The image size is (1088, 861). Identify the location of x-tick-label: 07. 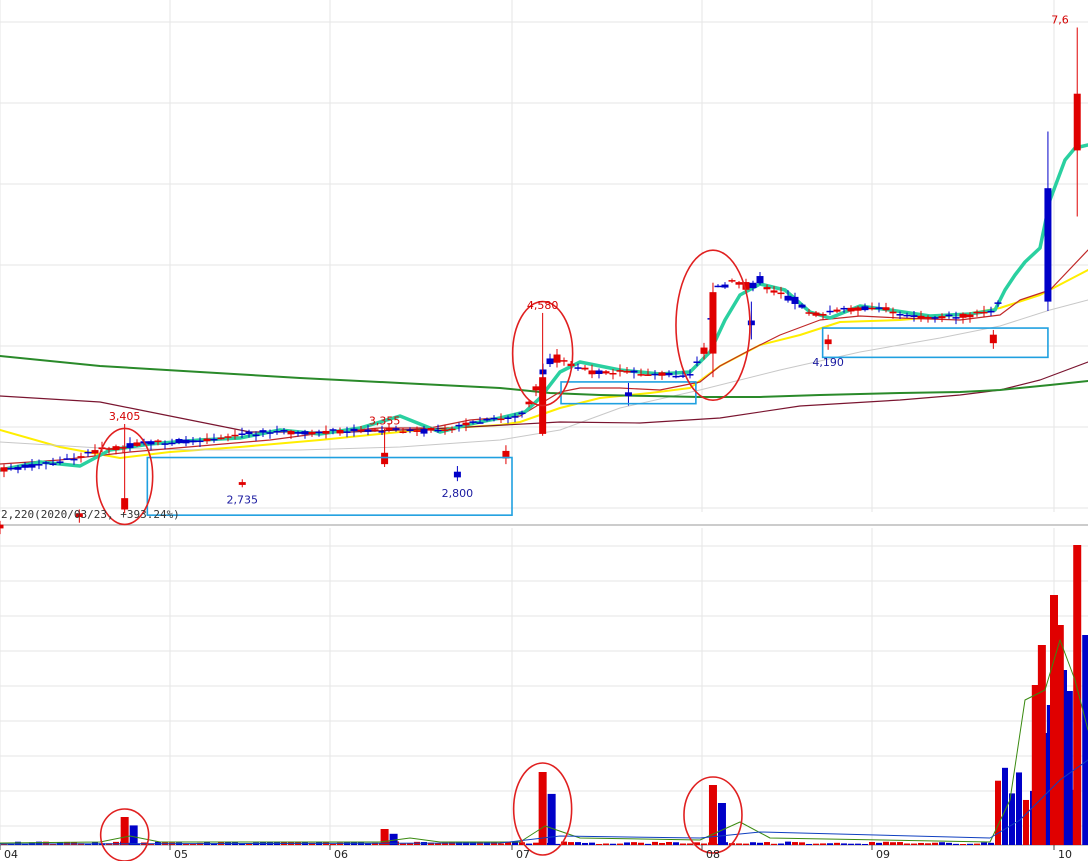
(523, 854).